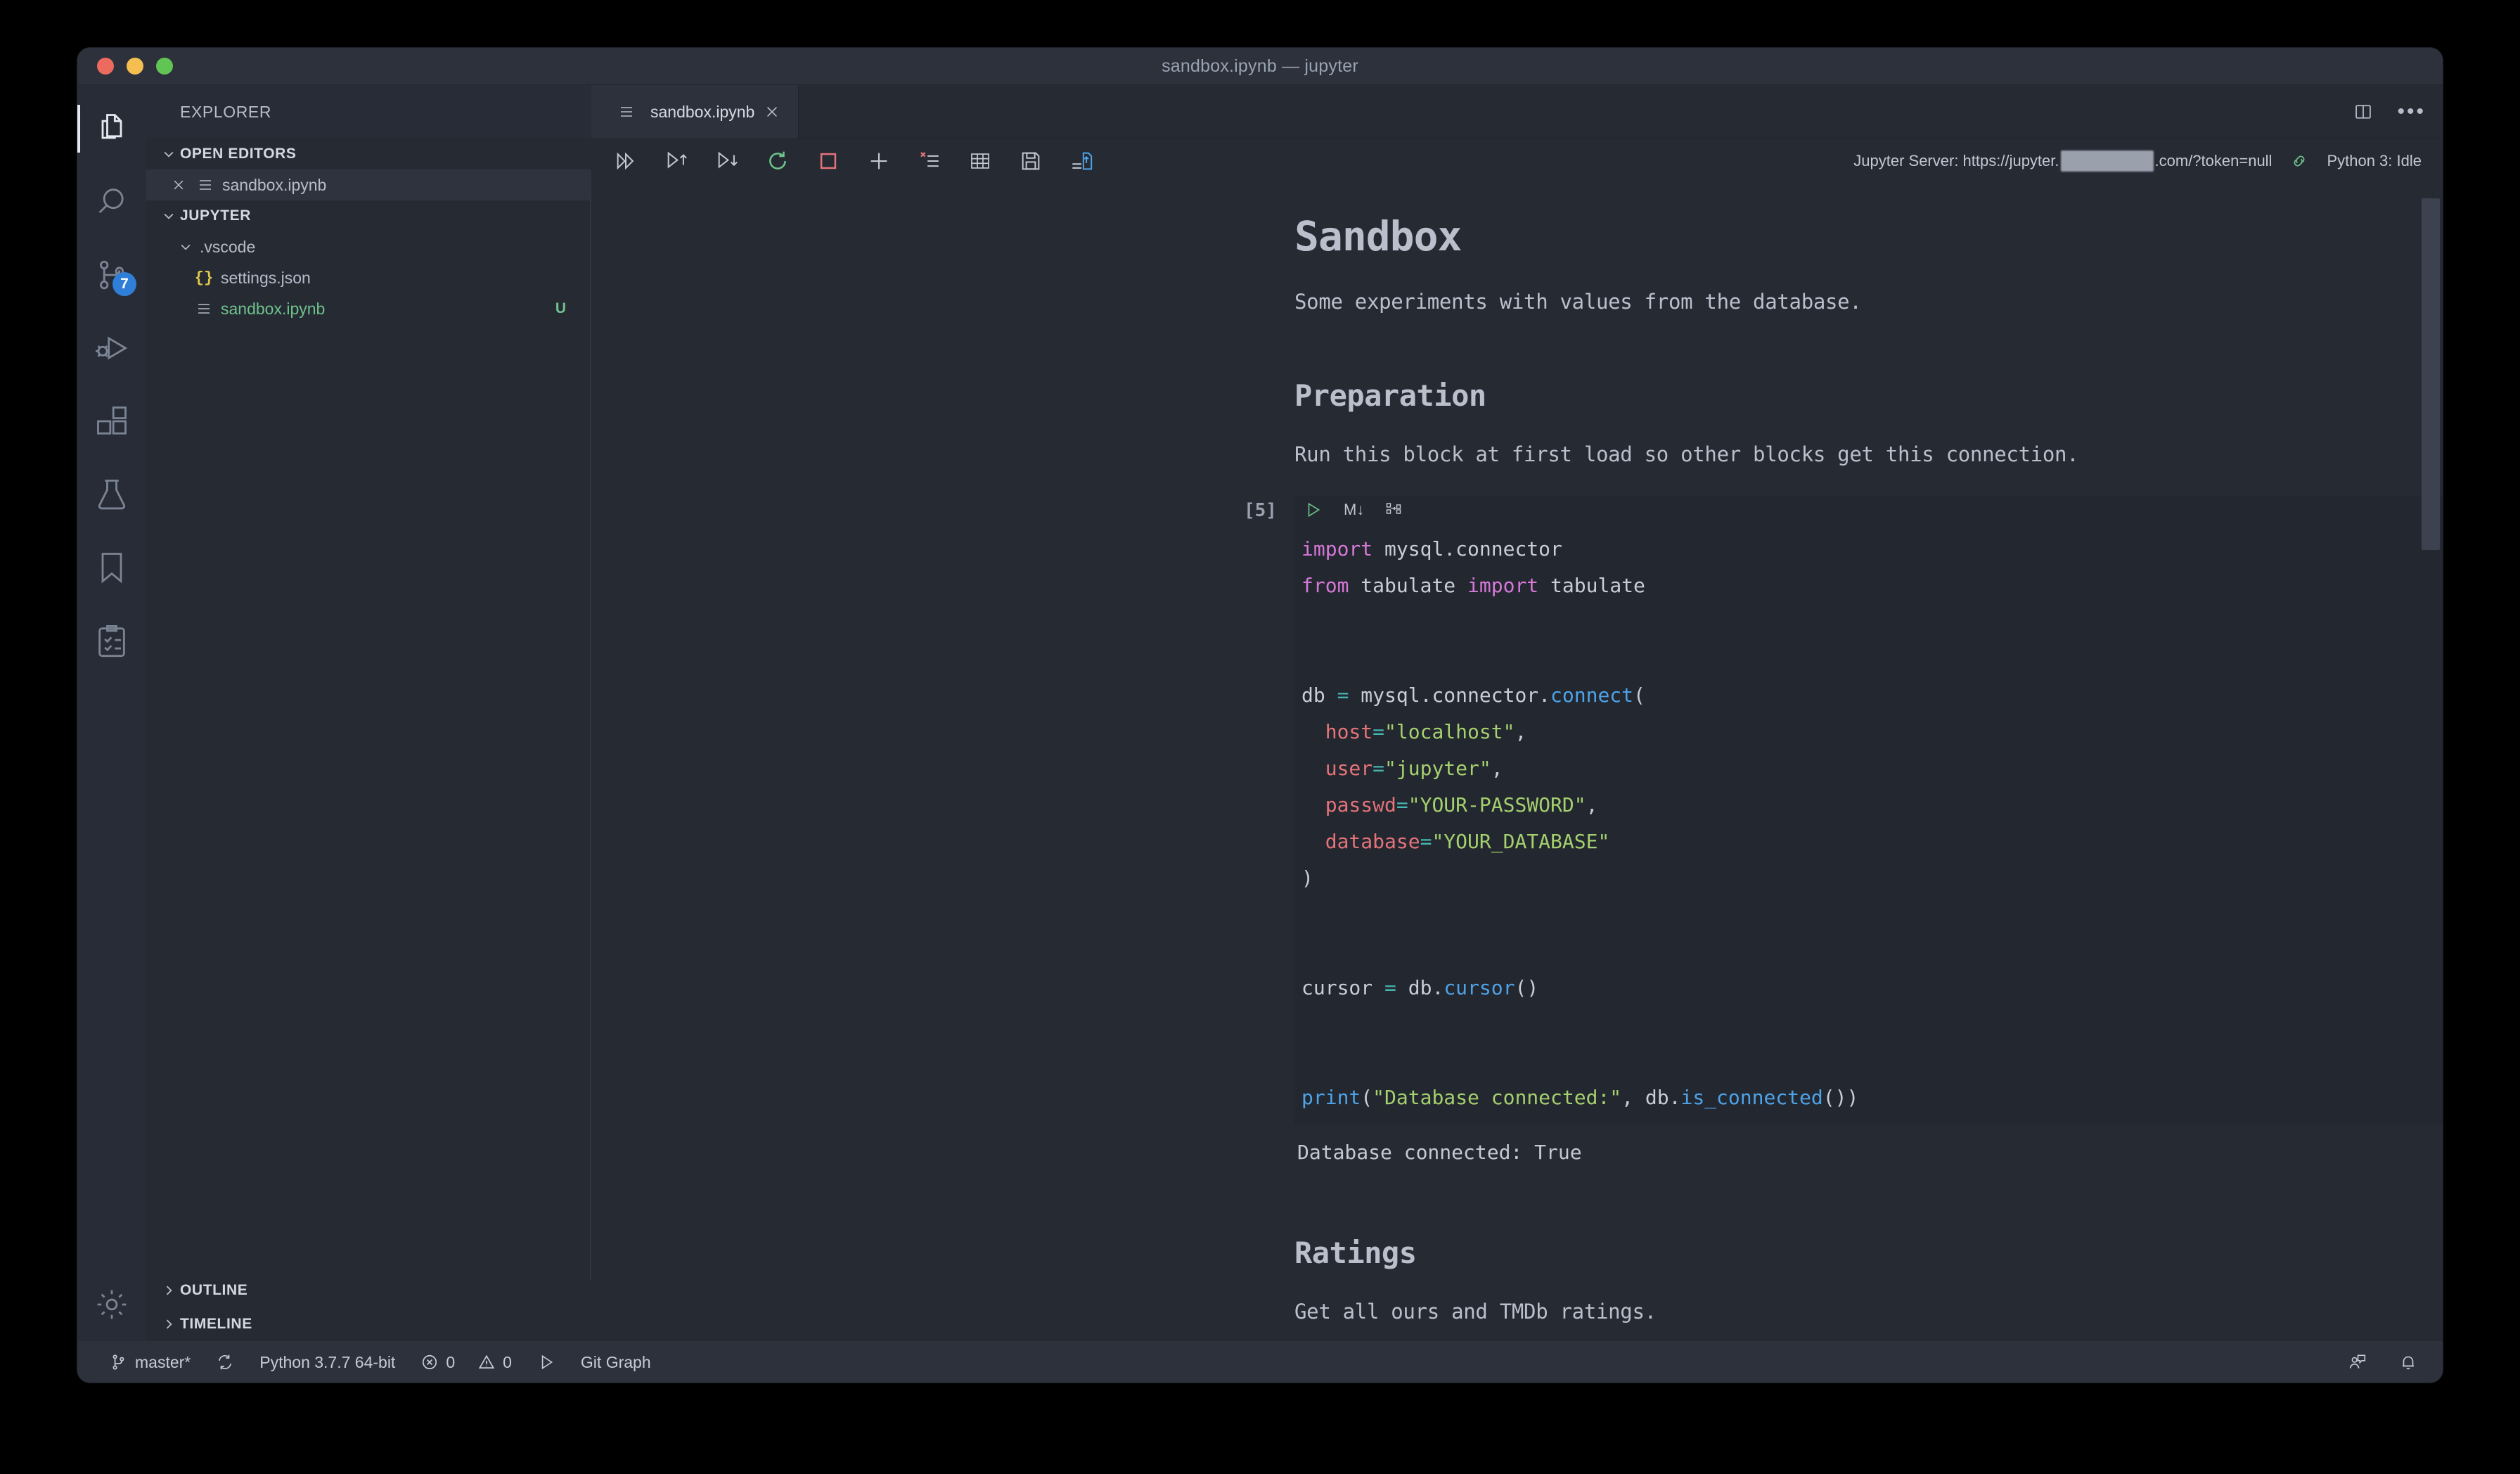 This screenshot has width=2520, height=1474. What do you see at coordinates (2357, 1362) in the screenshot?
I see `status-feedback` at bounding box center [2357, 1362].